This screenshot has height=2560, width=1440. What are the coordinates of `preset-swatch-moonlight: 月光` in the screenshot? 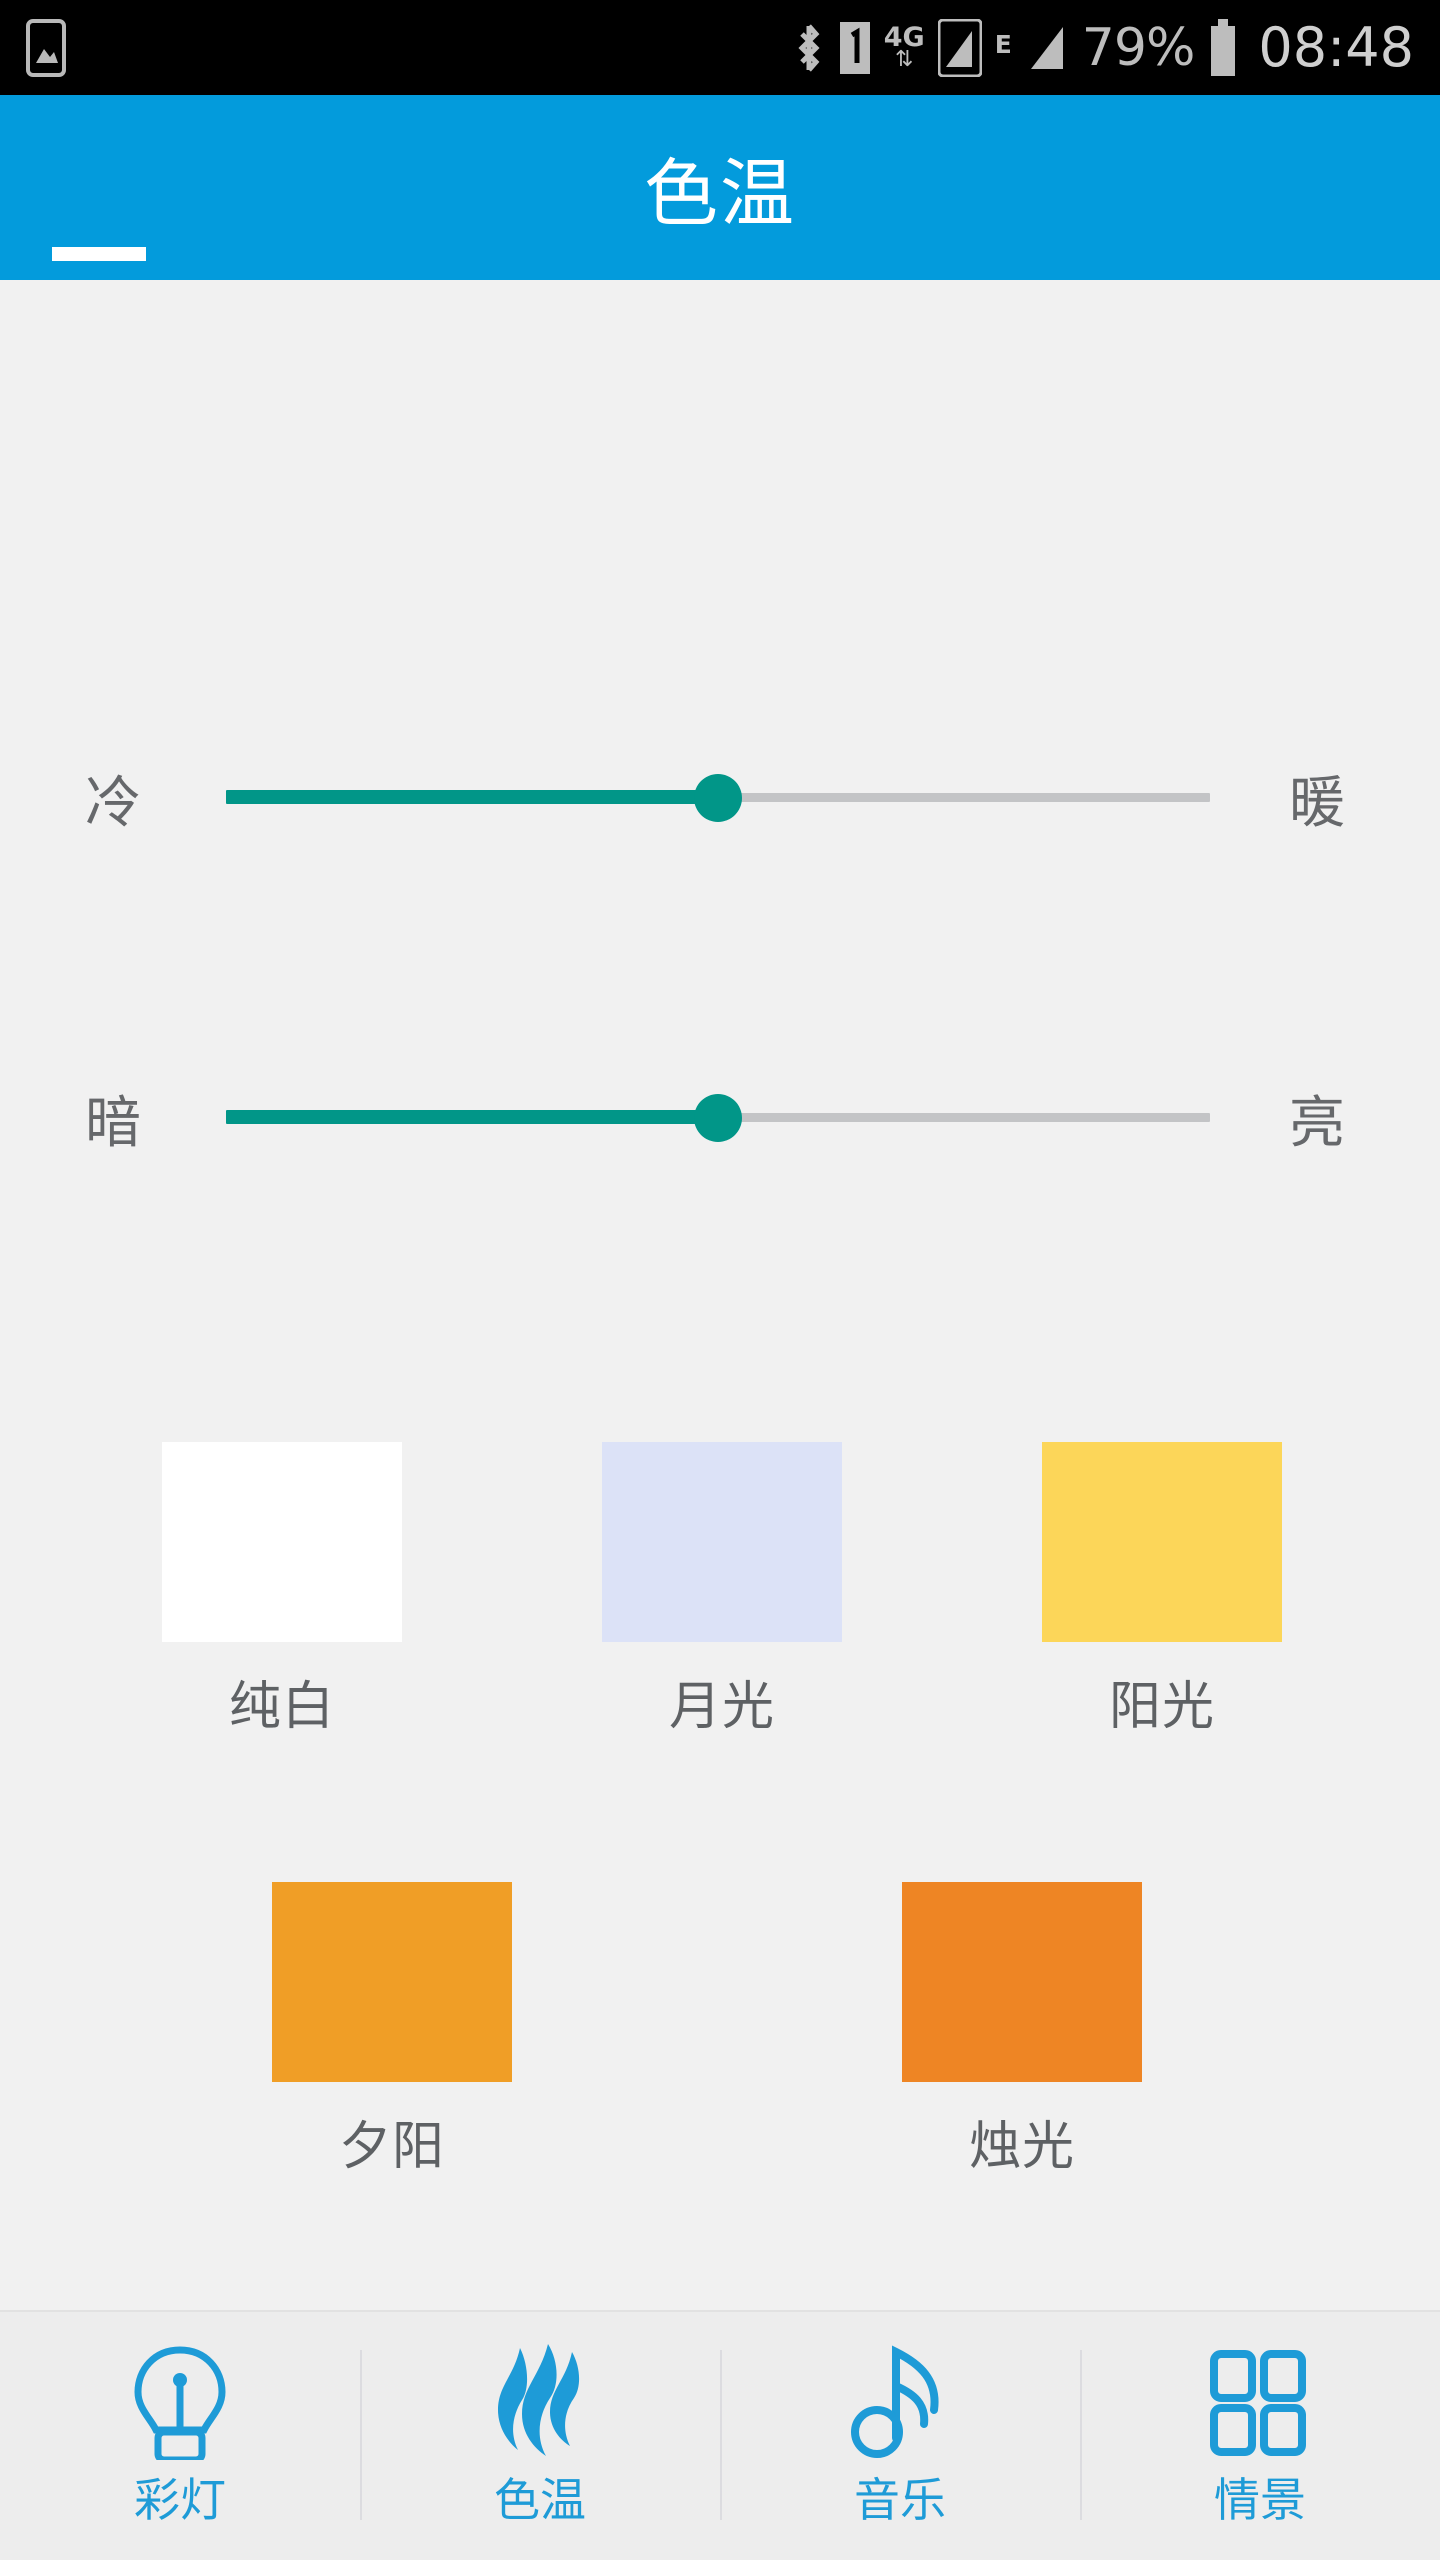 It's located at (722, 1590).